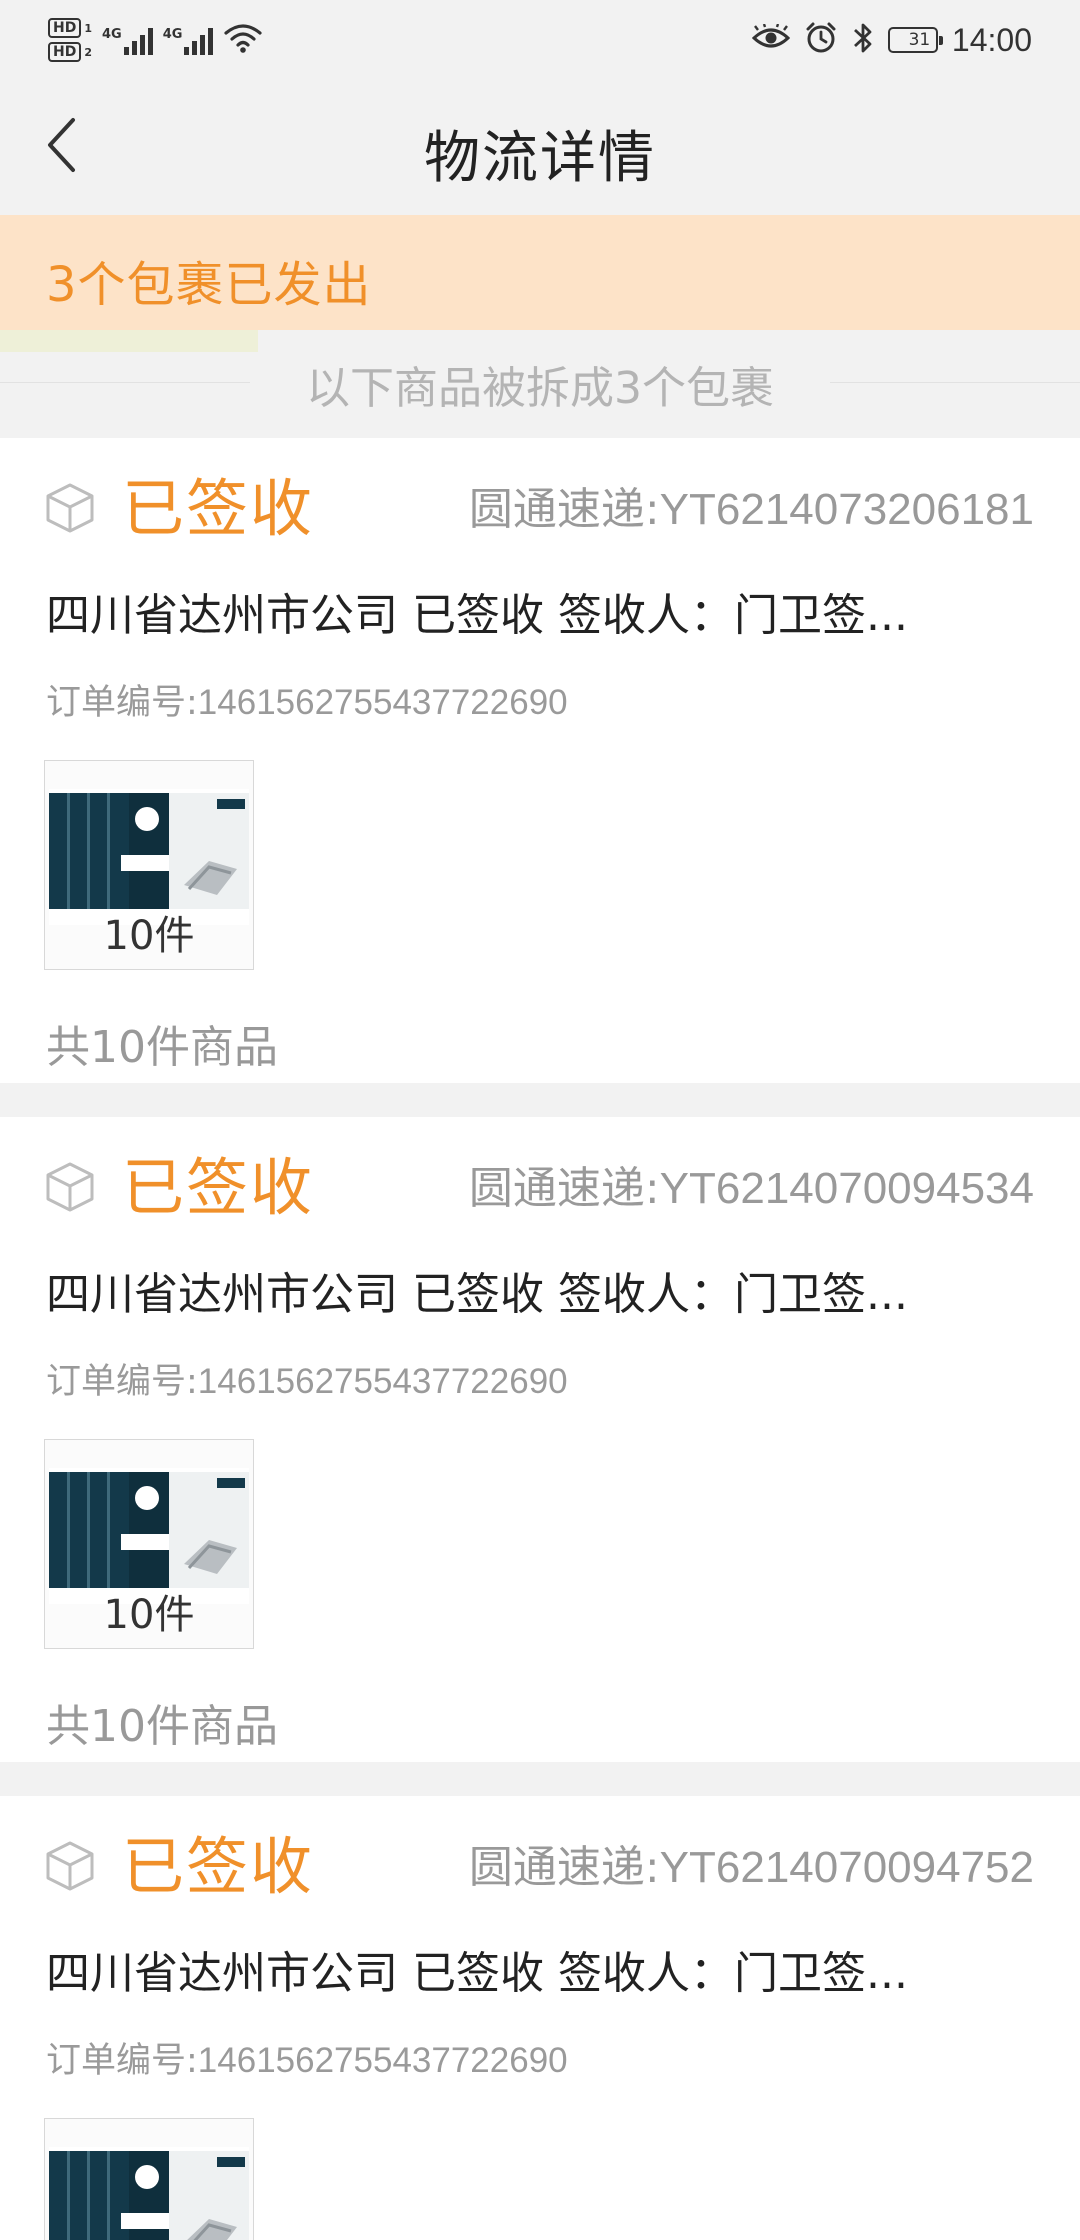  I want to click on tracking-number: YT6214073206181, so click(846, 509).